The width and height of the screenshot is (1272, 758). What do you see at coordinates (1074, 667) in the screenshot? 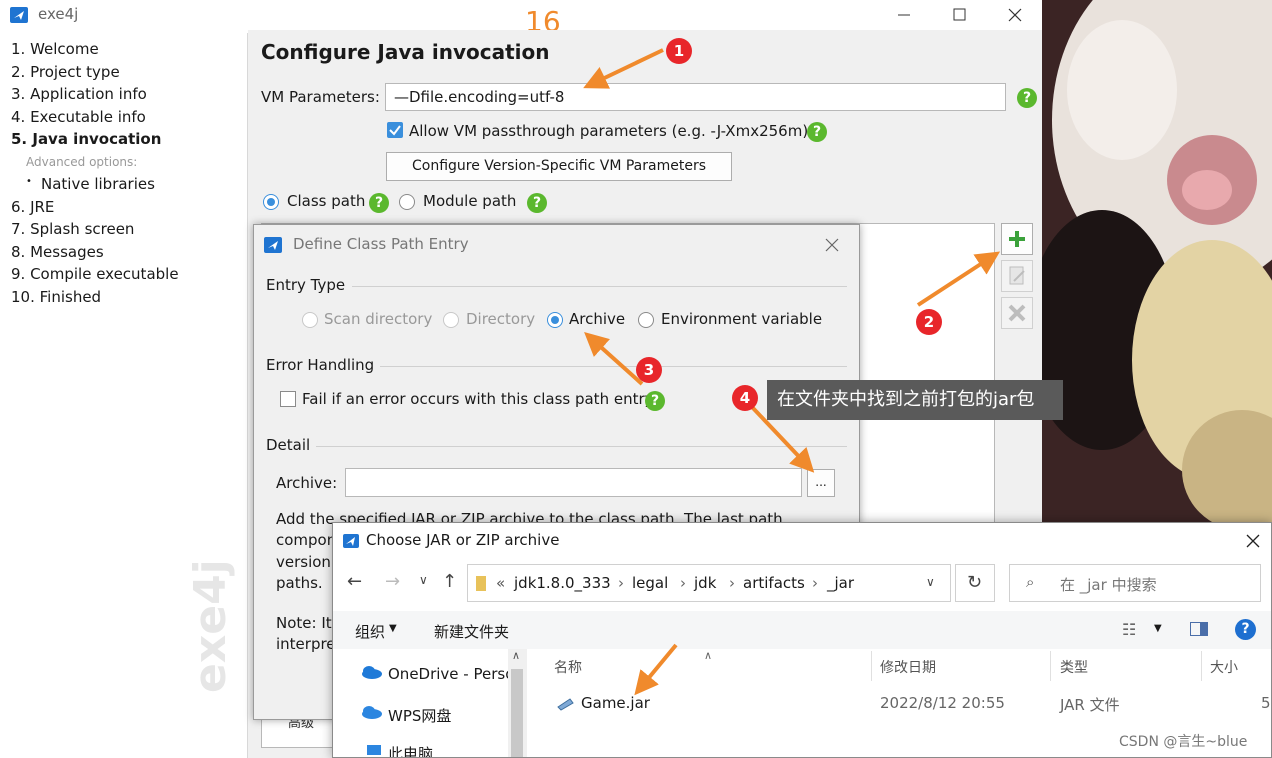
I see `column-header-type: 类型` at bounding box center [1074, 667].